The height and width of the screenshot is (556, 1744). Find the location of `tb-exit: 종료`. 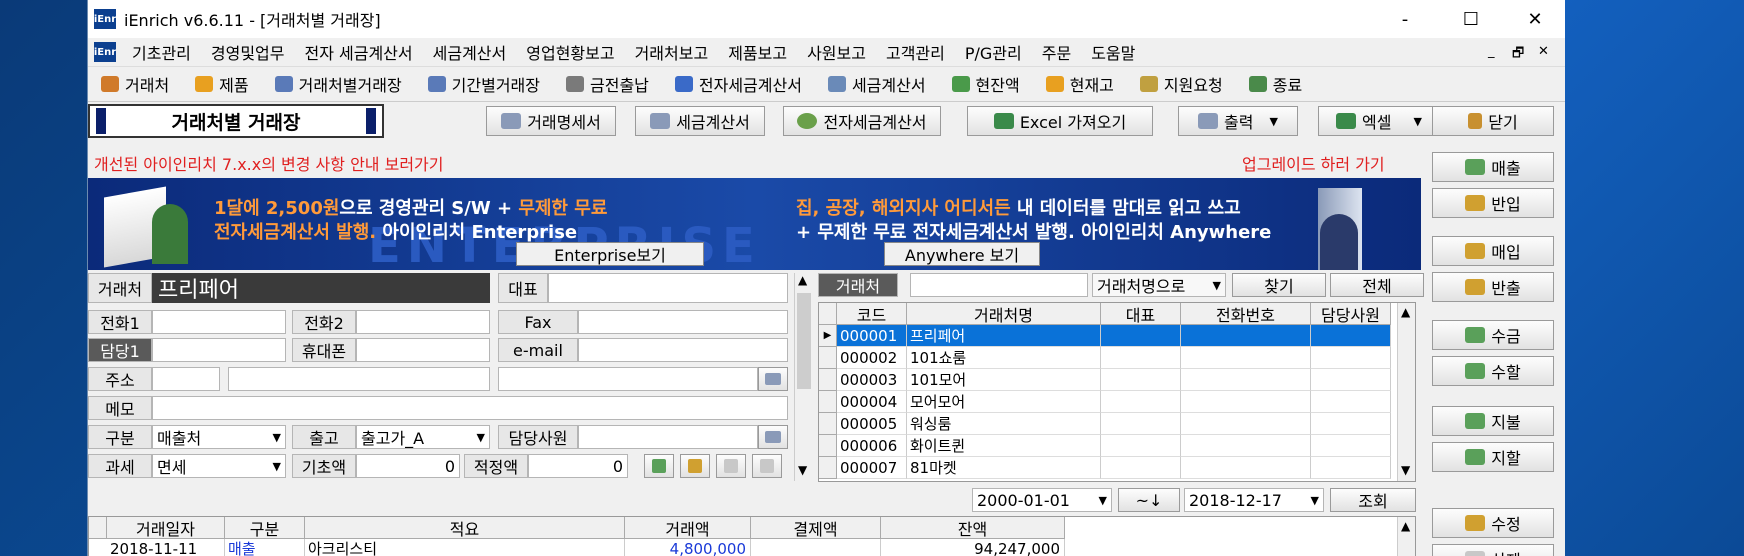

tb-exit: 종료 is located at coordinates (1275, 84).